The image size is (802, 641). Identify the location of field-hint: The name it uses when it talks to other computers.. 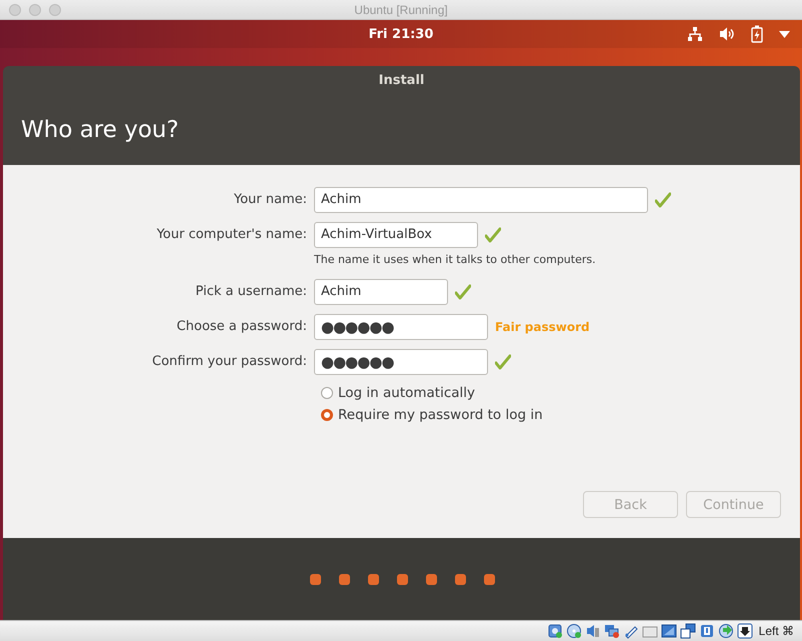
(455, 259).